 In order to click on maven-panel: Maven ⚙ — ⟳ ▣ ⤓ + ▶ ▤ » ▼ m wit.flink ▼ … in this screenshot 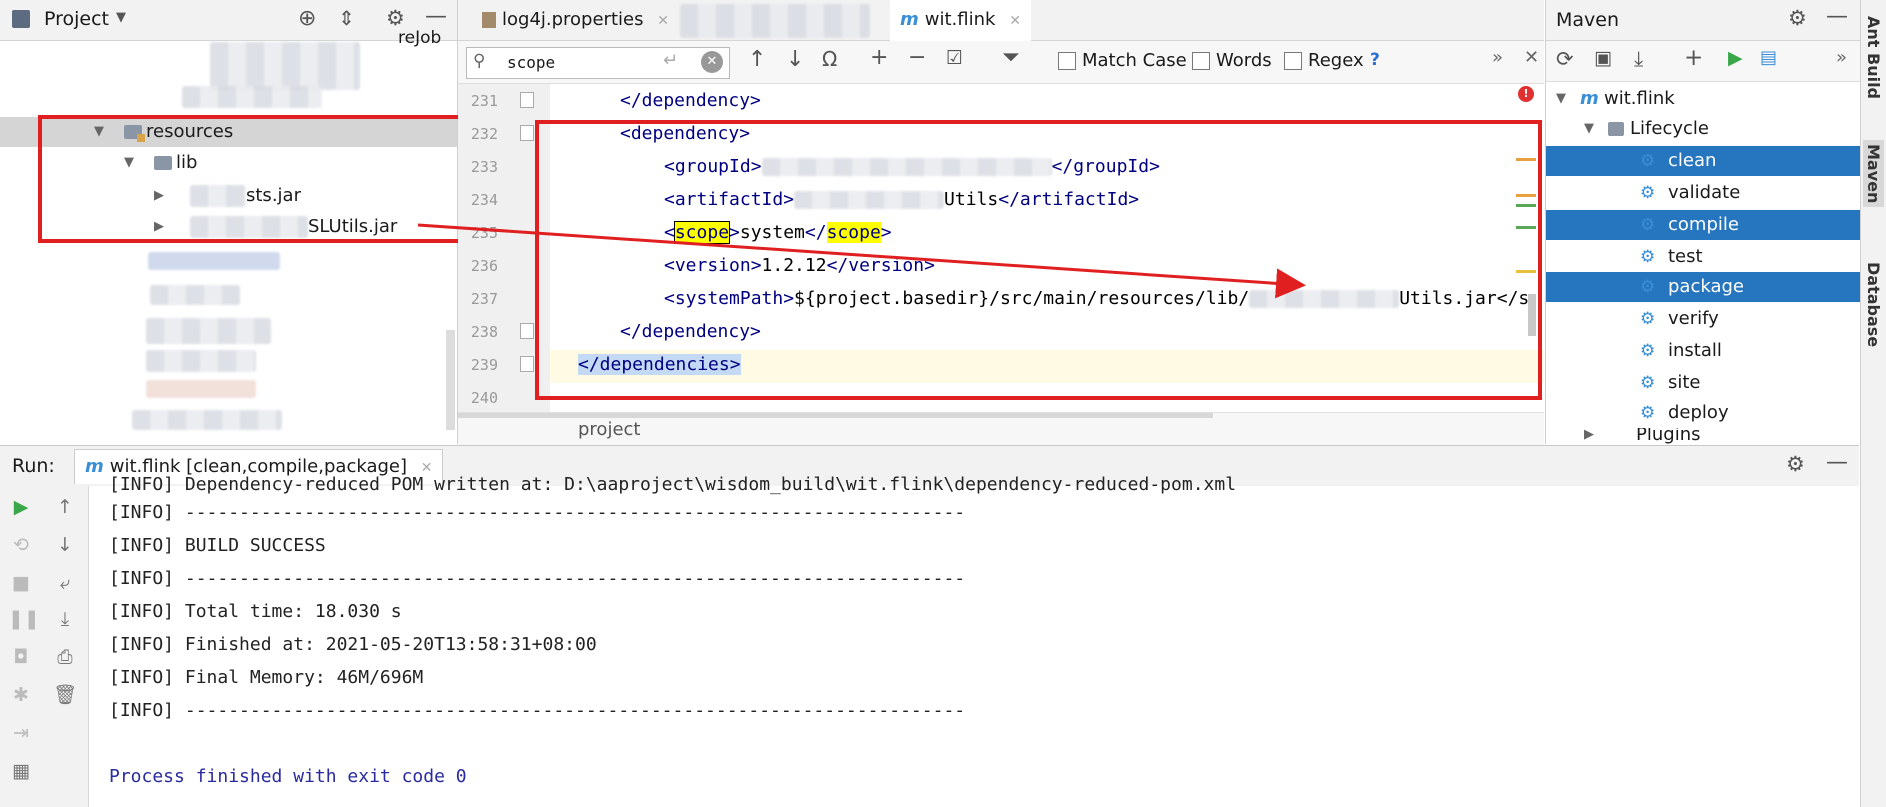, I will do `click(1702, 222)`.